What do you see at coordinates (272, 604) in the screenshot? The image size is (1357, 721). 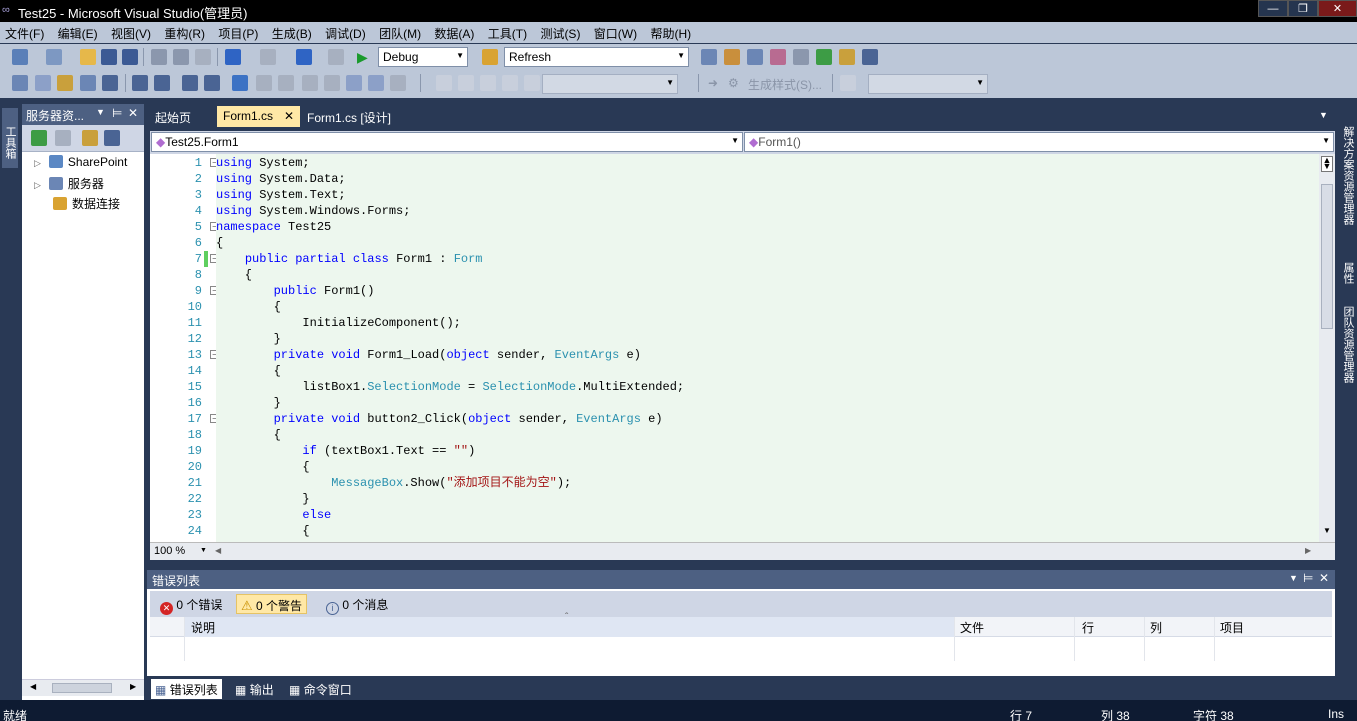 I see `warnings-filter-button: ⚠ 0 个警告` at bounding box center [272, 604].